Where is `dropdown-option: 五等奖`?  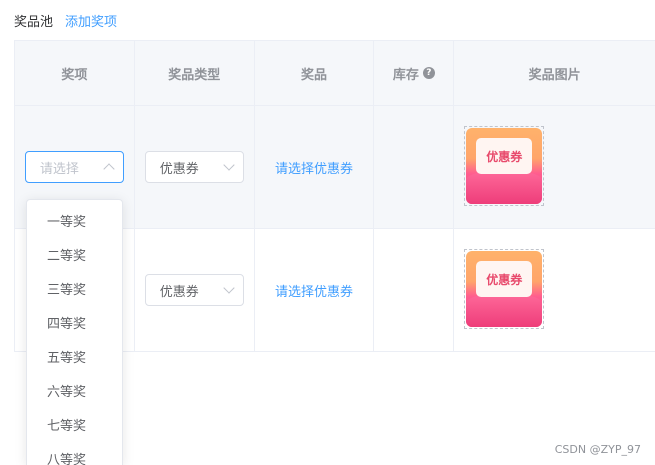
dropdown-option: 五等奖 is located at coordinates (74, 359).